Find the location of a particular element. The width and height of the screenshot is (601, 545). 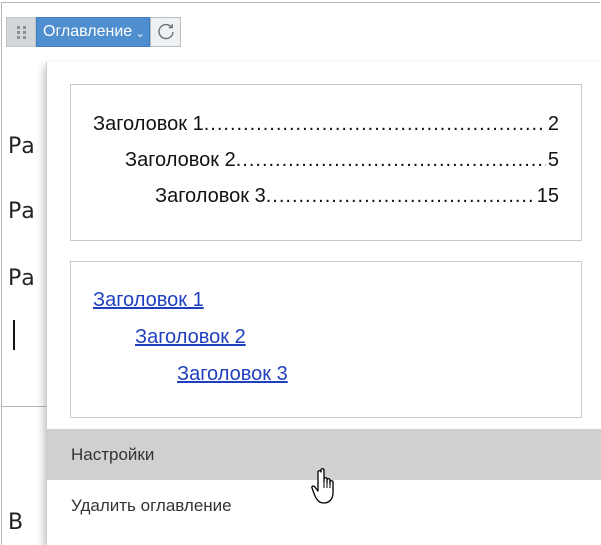

toc-button-label: Оглавление is located at coordinates (88, 31).